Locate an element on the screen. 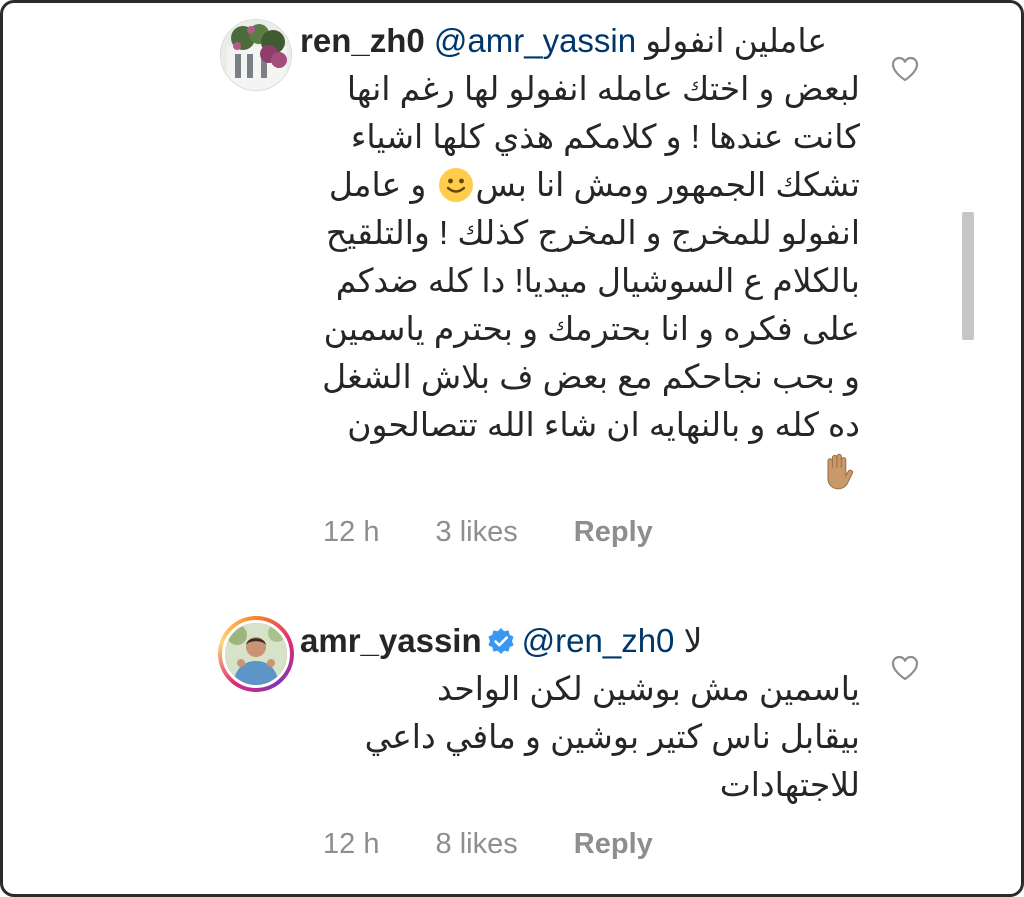 The image size is (1024, 897). comment-line is located at coordinates (580, 473).